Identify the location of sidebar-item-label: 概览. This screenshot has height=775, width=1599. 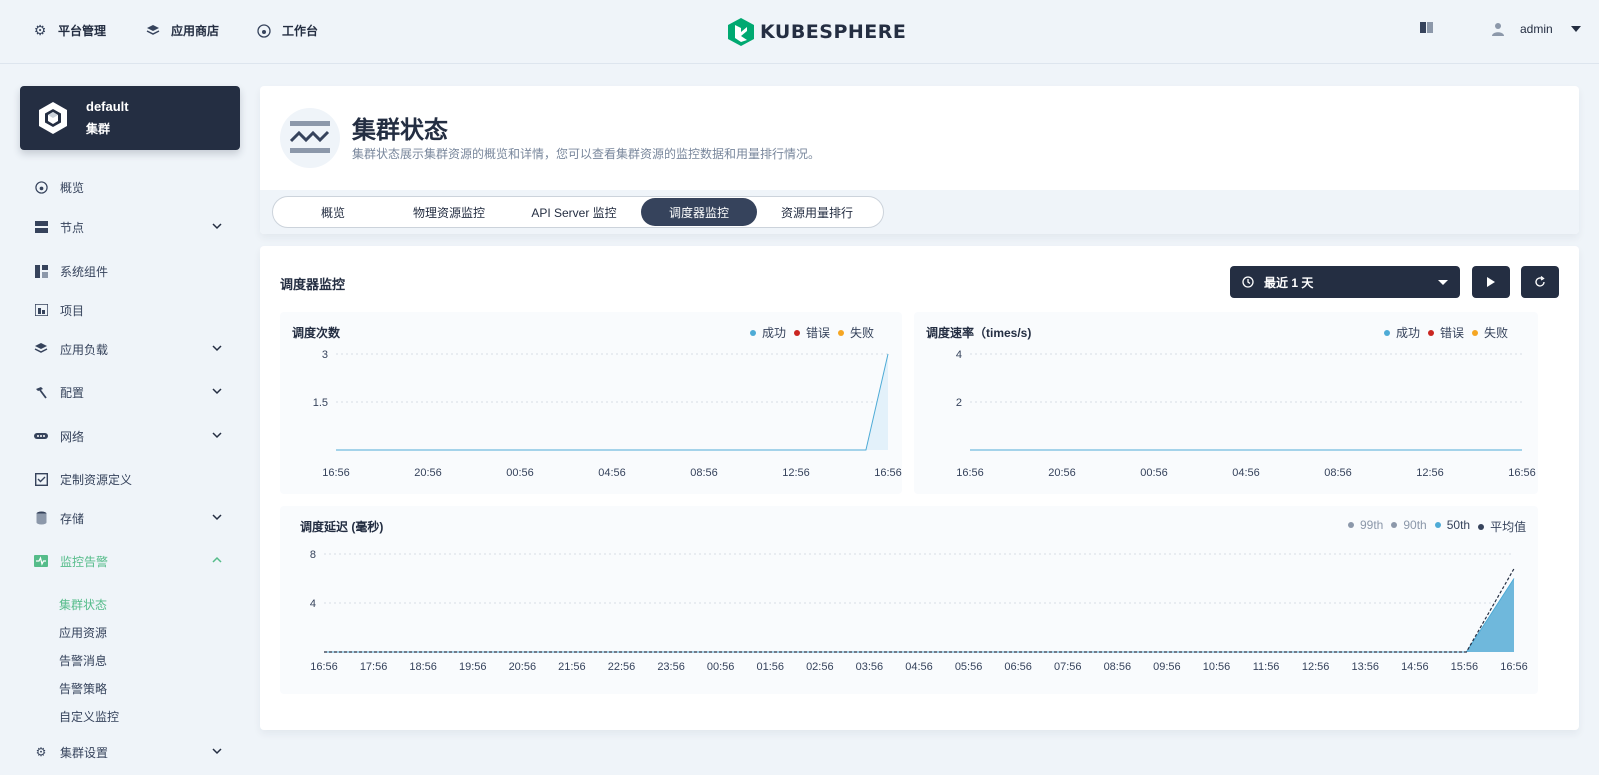
(72, 187).